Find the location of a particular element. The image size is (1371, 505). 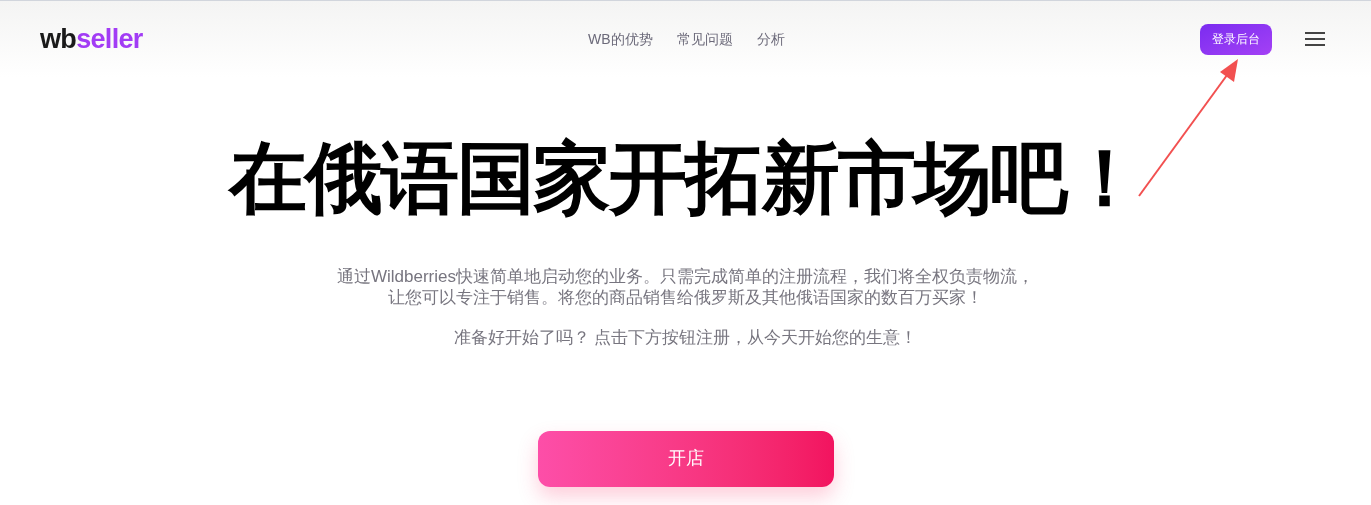

menu-icon is located at coordinates (1315, 39).